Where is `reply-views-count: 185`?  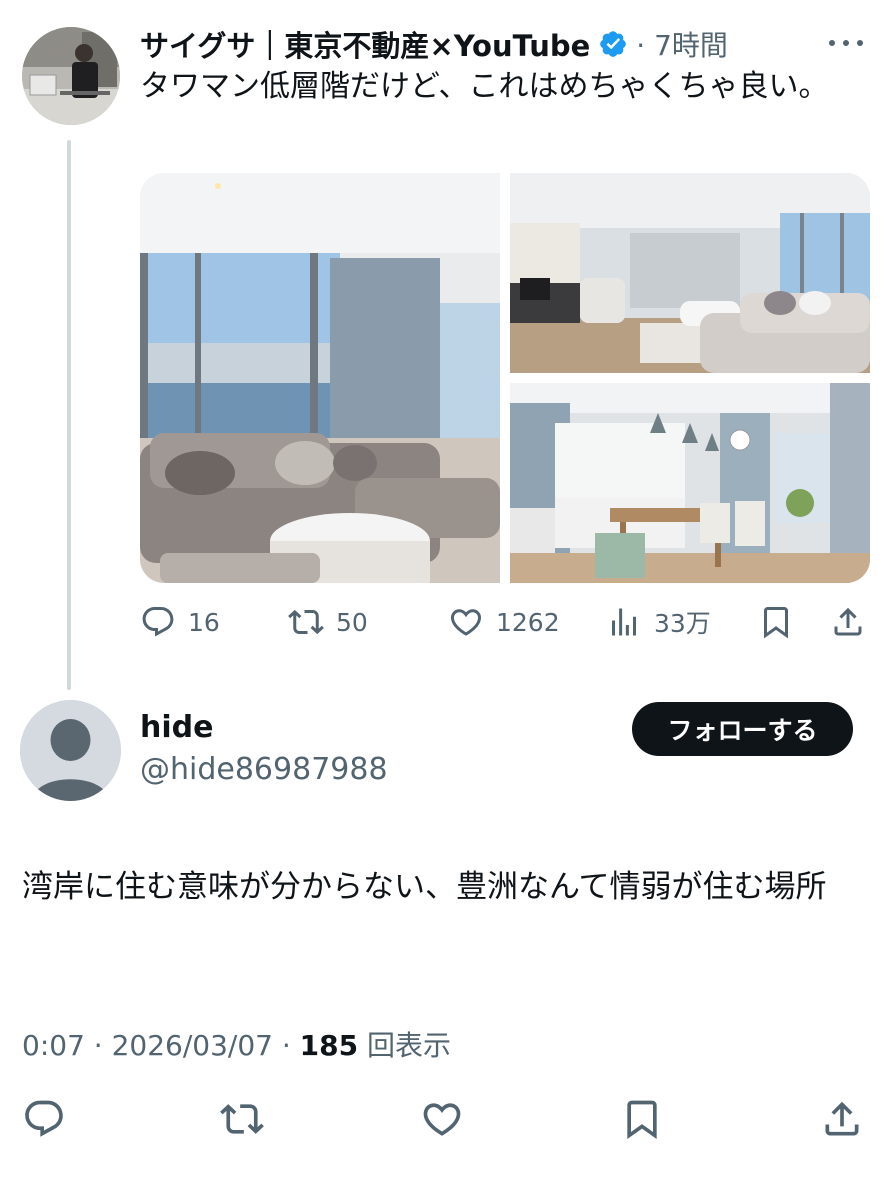 reply-views-count: 185 is located at coordinates (329, 1045).